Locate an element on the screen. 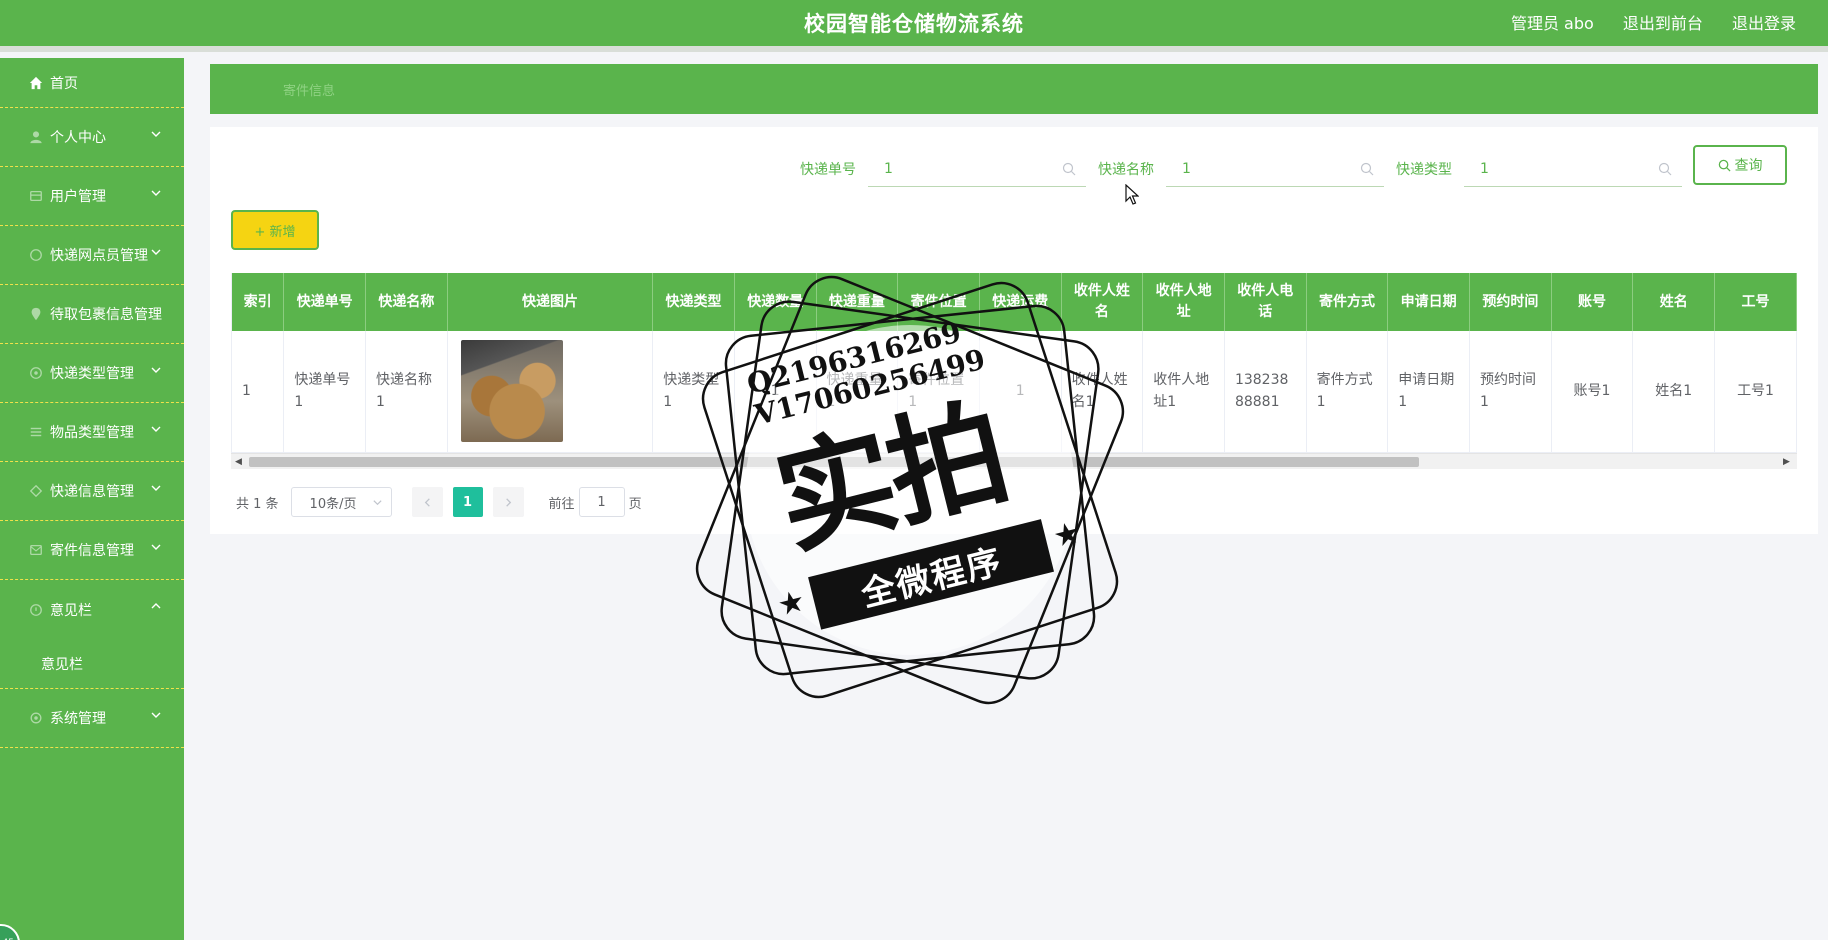  chevron-left-icon is located at coordinates (427, 502).